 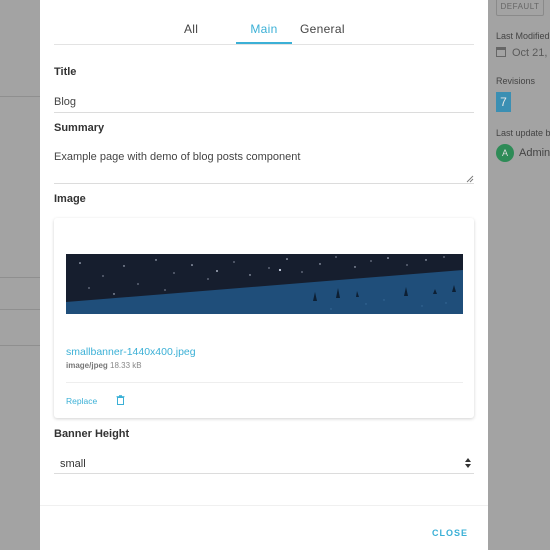 I want to click on banner-height-select: small, so click(x=264, y=463).